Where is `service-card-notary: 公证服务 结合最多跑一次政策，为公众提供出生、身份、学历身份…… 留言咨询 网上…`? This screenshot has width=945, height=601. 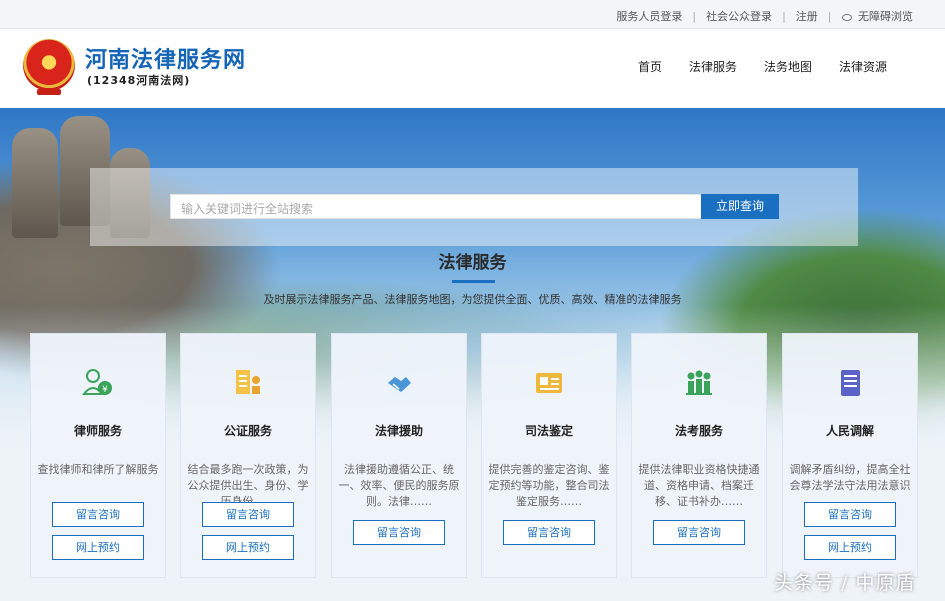
service-card-notary: 公证服务 结合最多跑一次政策，为公众提供出生、身份、学历身份…… 留言咨询 网上… is located at coordinates (248, 455).